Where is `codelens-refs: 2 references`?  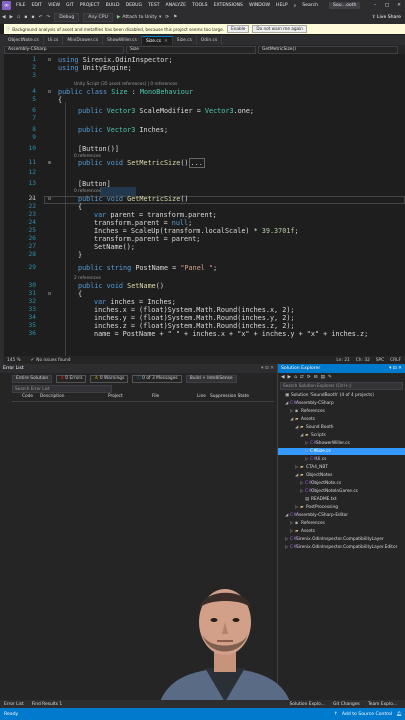 codelens-refs: 2 references is located at coordinates (87, 278).